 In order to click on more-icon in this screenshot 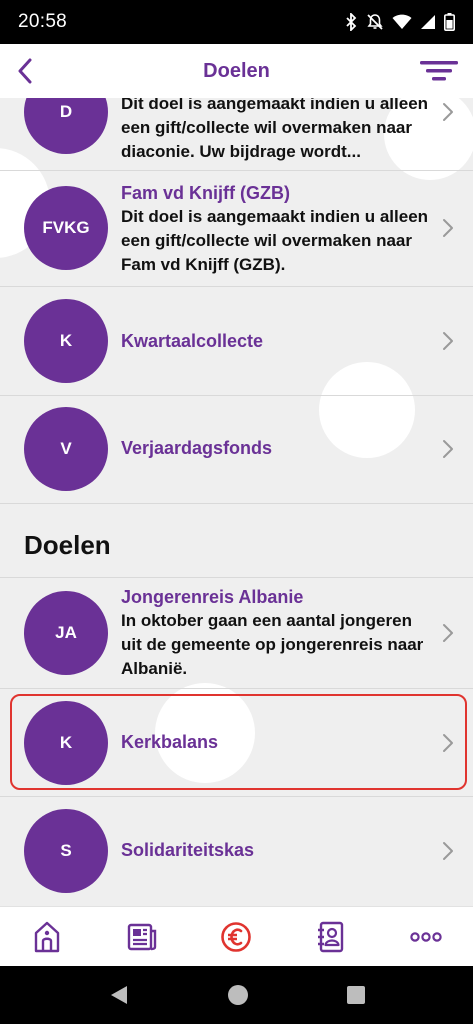, I will do `click(425, 936)`.